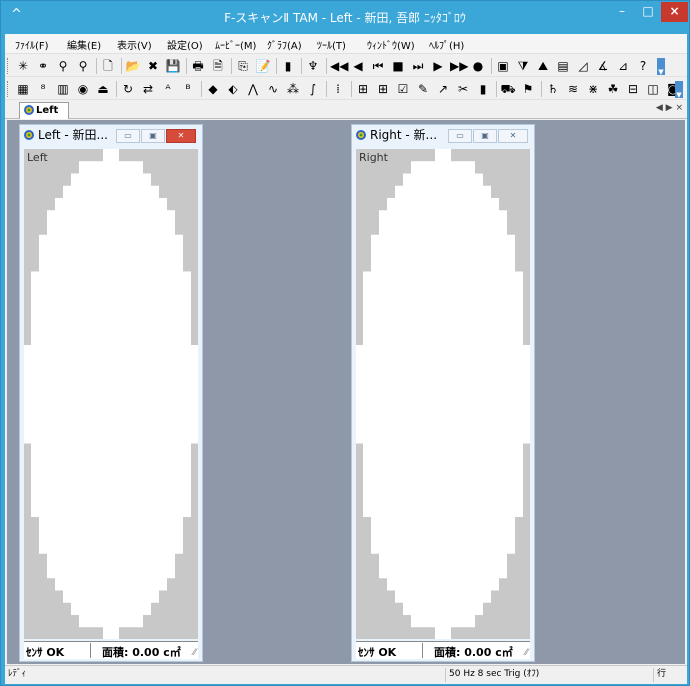 This screenshot has height=686, width=690. Describe the element at coordinates (633, 89) in the screenshot. I see `split-h-icon: ⊟` at that location.